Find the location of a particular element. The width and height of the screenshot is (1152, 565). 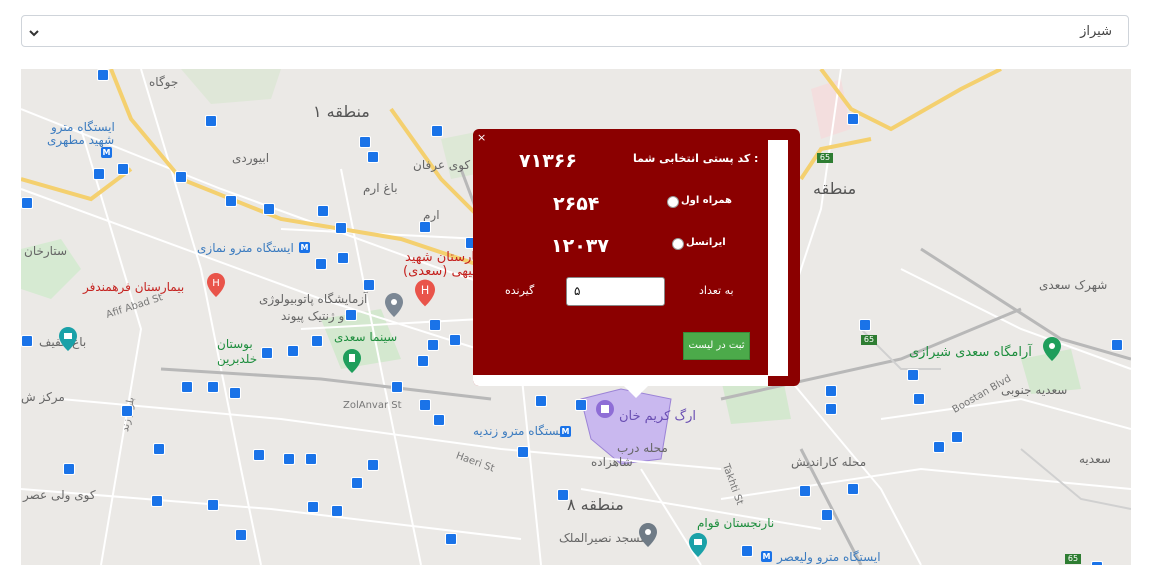

city-select: شیراز is located at coordinates (575, 31).